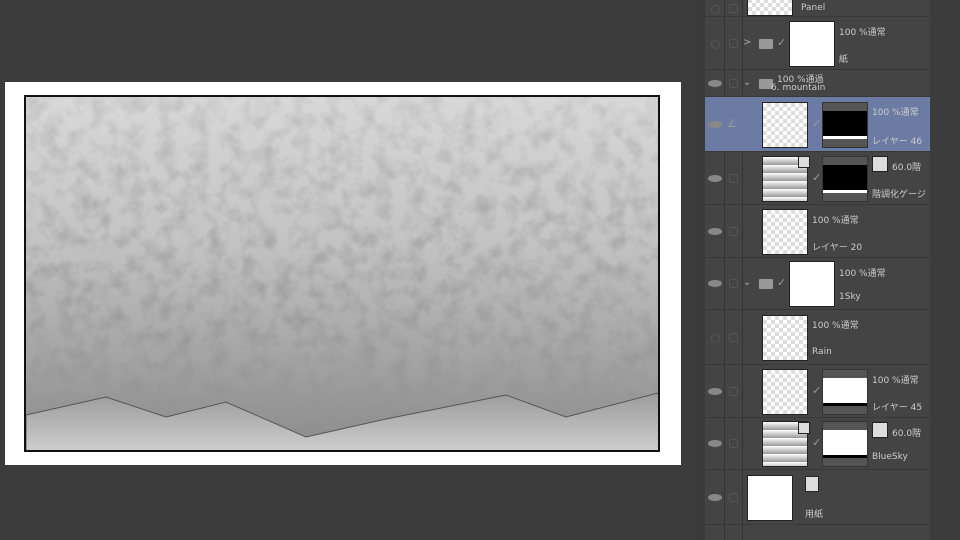  Describe the element at coordinates (822, 352) in the screenshot. I see `layer-name: Rain` at that location.